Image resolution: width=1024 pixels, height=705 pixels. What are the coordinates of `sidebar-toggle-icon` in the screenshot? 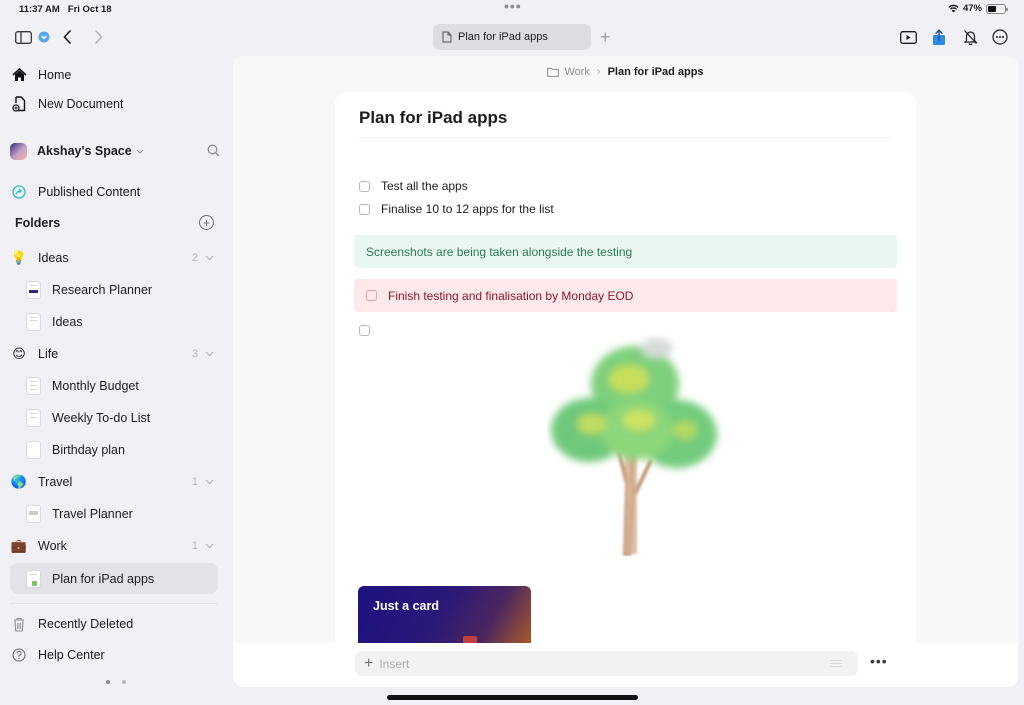 It's located at (23, 37).